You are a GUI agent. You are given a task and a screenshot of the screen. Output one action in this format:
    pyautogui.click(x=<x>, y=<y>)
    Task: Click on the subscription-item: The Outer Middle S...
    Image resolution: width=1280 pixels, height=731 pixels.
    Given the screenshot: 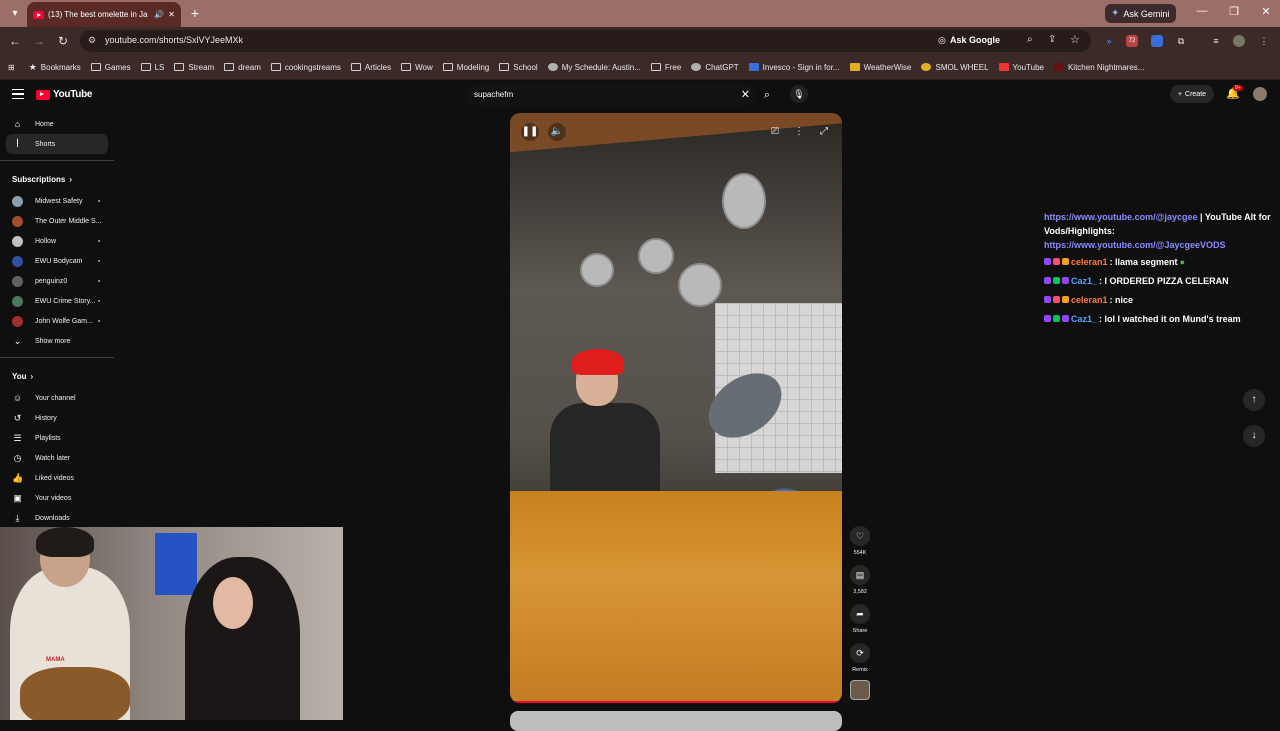 What is the action you would take?
    pyautogui.click(x=57, y=221)
    